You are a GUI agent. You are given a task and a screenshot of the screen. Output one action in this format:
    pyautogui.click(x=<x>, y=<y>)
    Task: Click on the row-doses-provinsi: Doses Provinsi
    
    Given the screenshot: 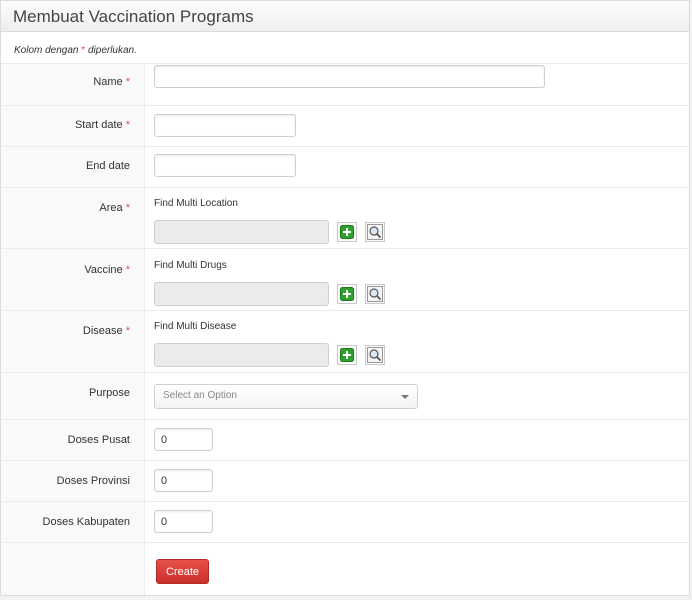 What is the action you would take?
    pyautogui.click(x=345, y=480)
    